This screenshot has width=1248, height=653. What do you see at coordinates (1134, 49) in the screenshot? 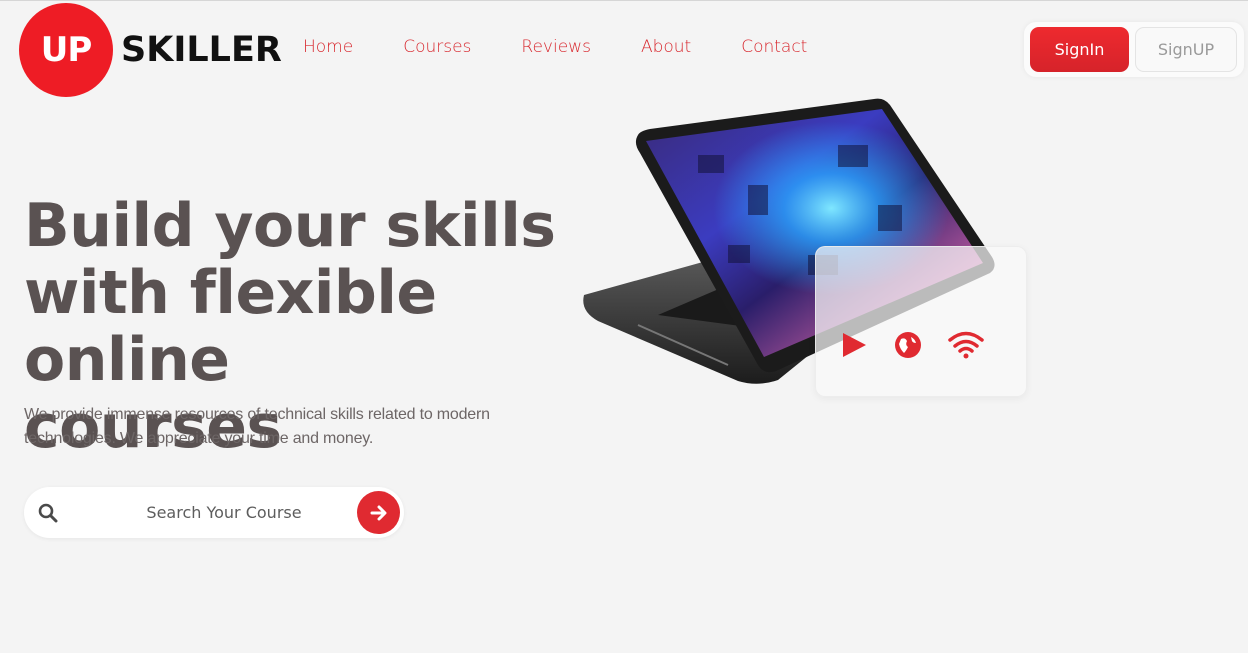
I see `auth-buttons: SignIn SignUP` at bounding box center [1134, 49].